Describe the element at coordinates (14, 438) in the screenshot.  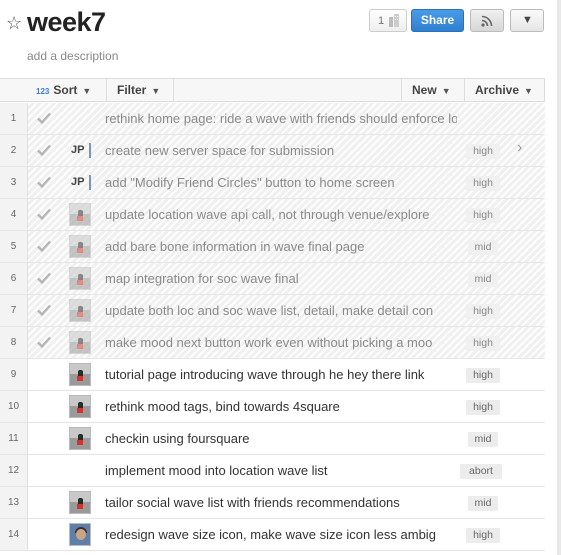
I see `row-number: 11` at that location.